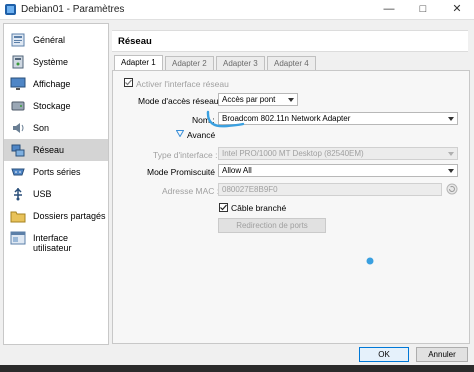 The width and height of the screenshot is (474, 372). What do you see at coordinates (18, 62) in the screenshot?
I see `system-icon` at bounding box center [18, 62].